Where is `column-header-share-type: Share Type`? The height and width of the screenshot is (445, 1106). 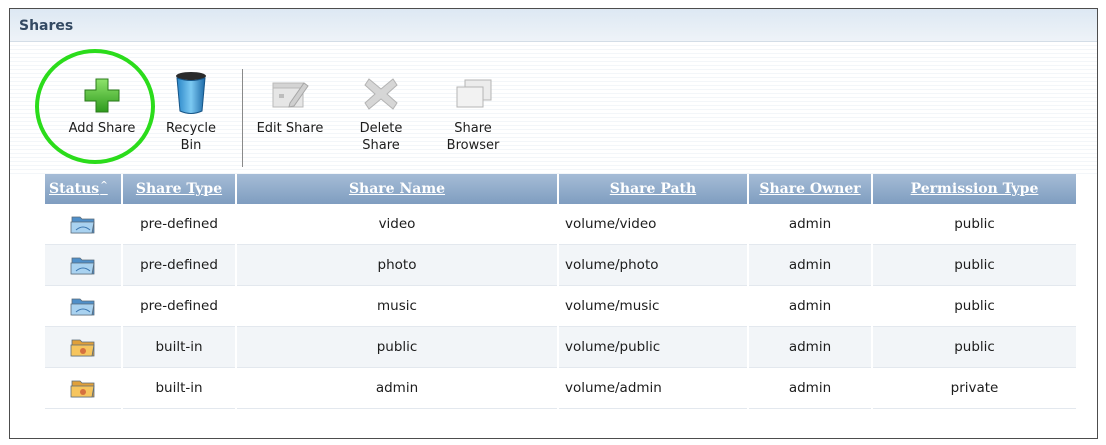 column-header-share-type: Share Type is located at coordinates (179, 189).